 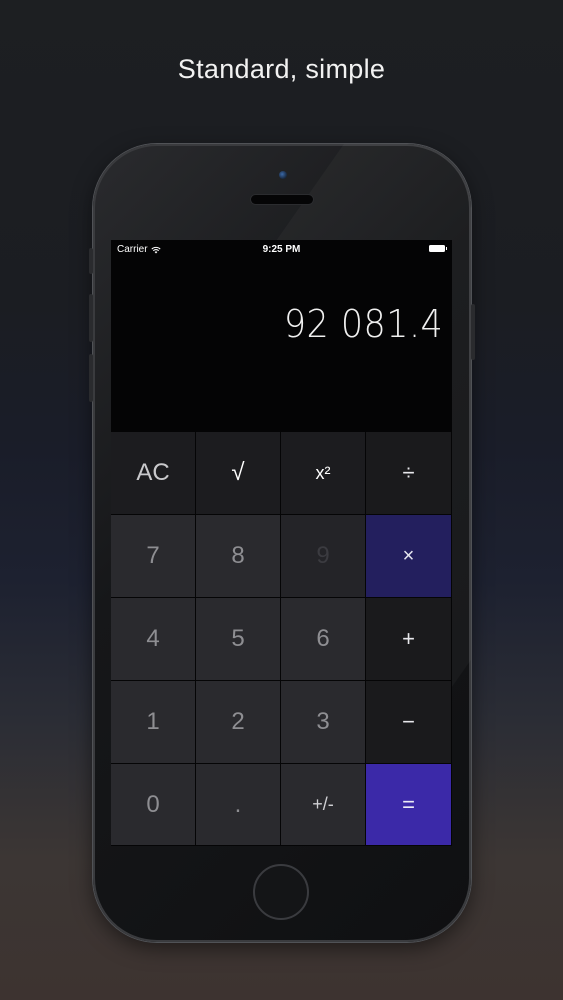 I want to click on minus-button: −, so click(x=409, y=722).